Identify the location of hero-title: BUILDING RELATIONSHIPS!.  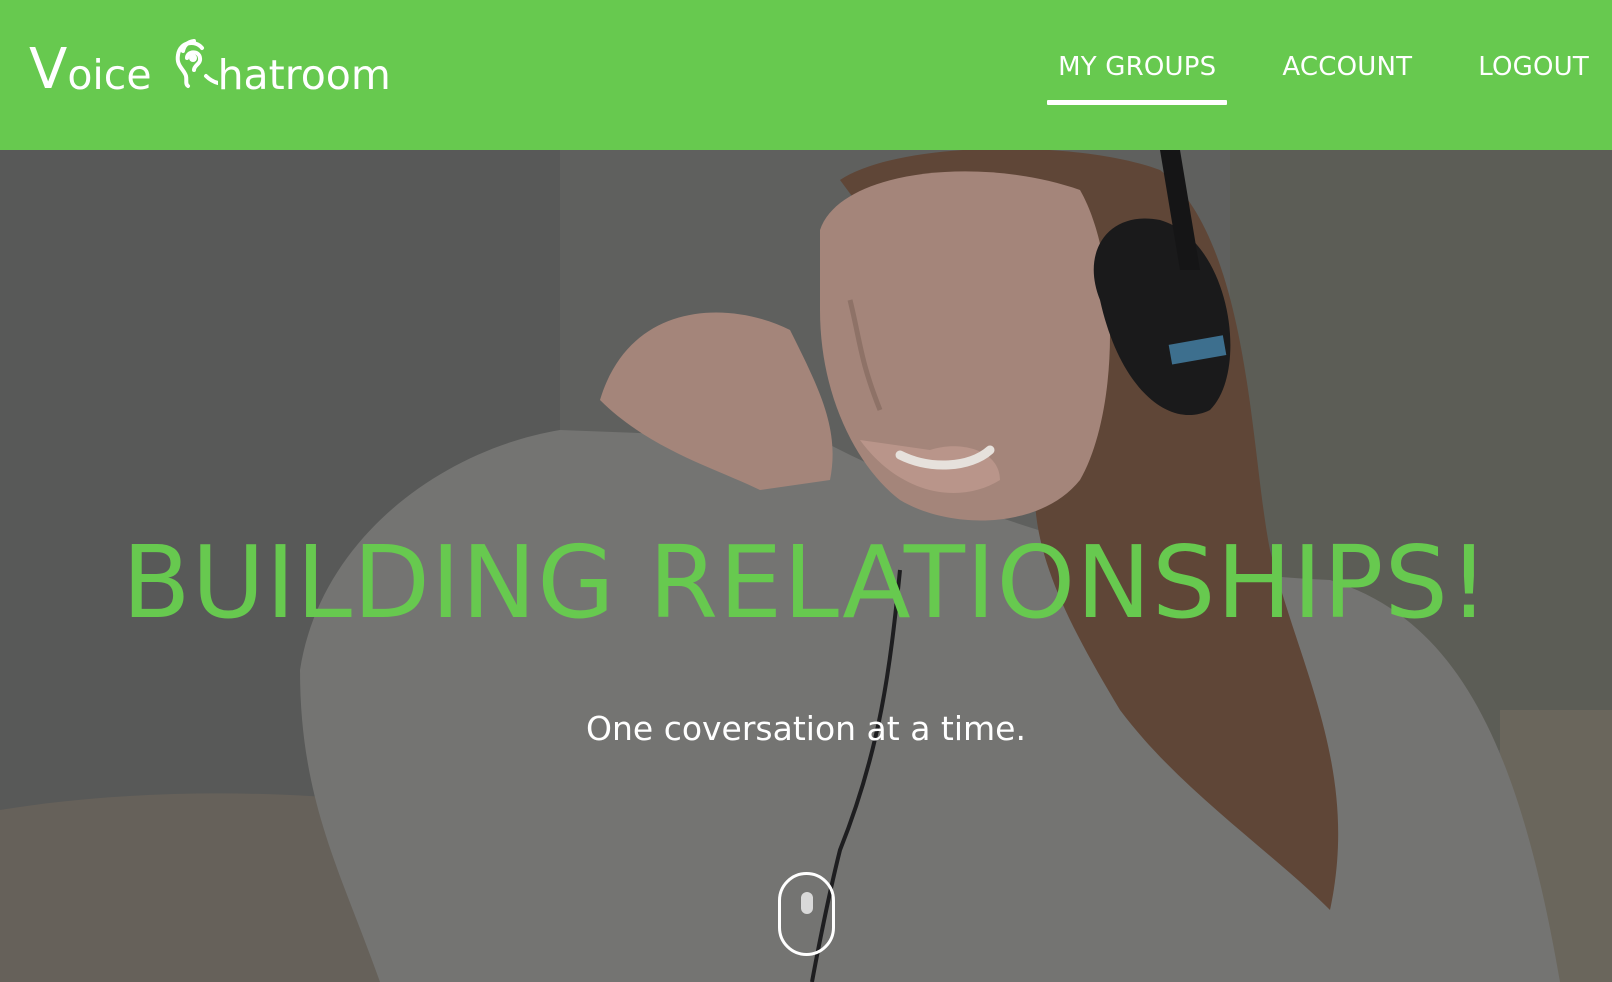
(806, 582).